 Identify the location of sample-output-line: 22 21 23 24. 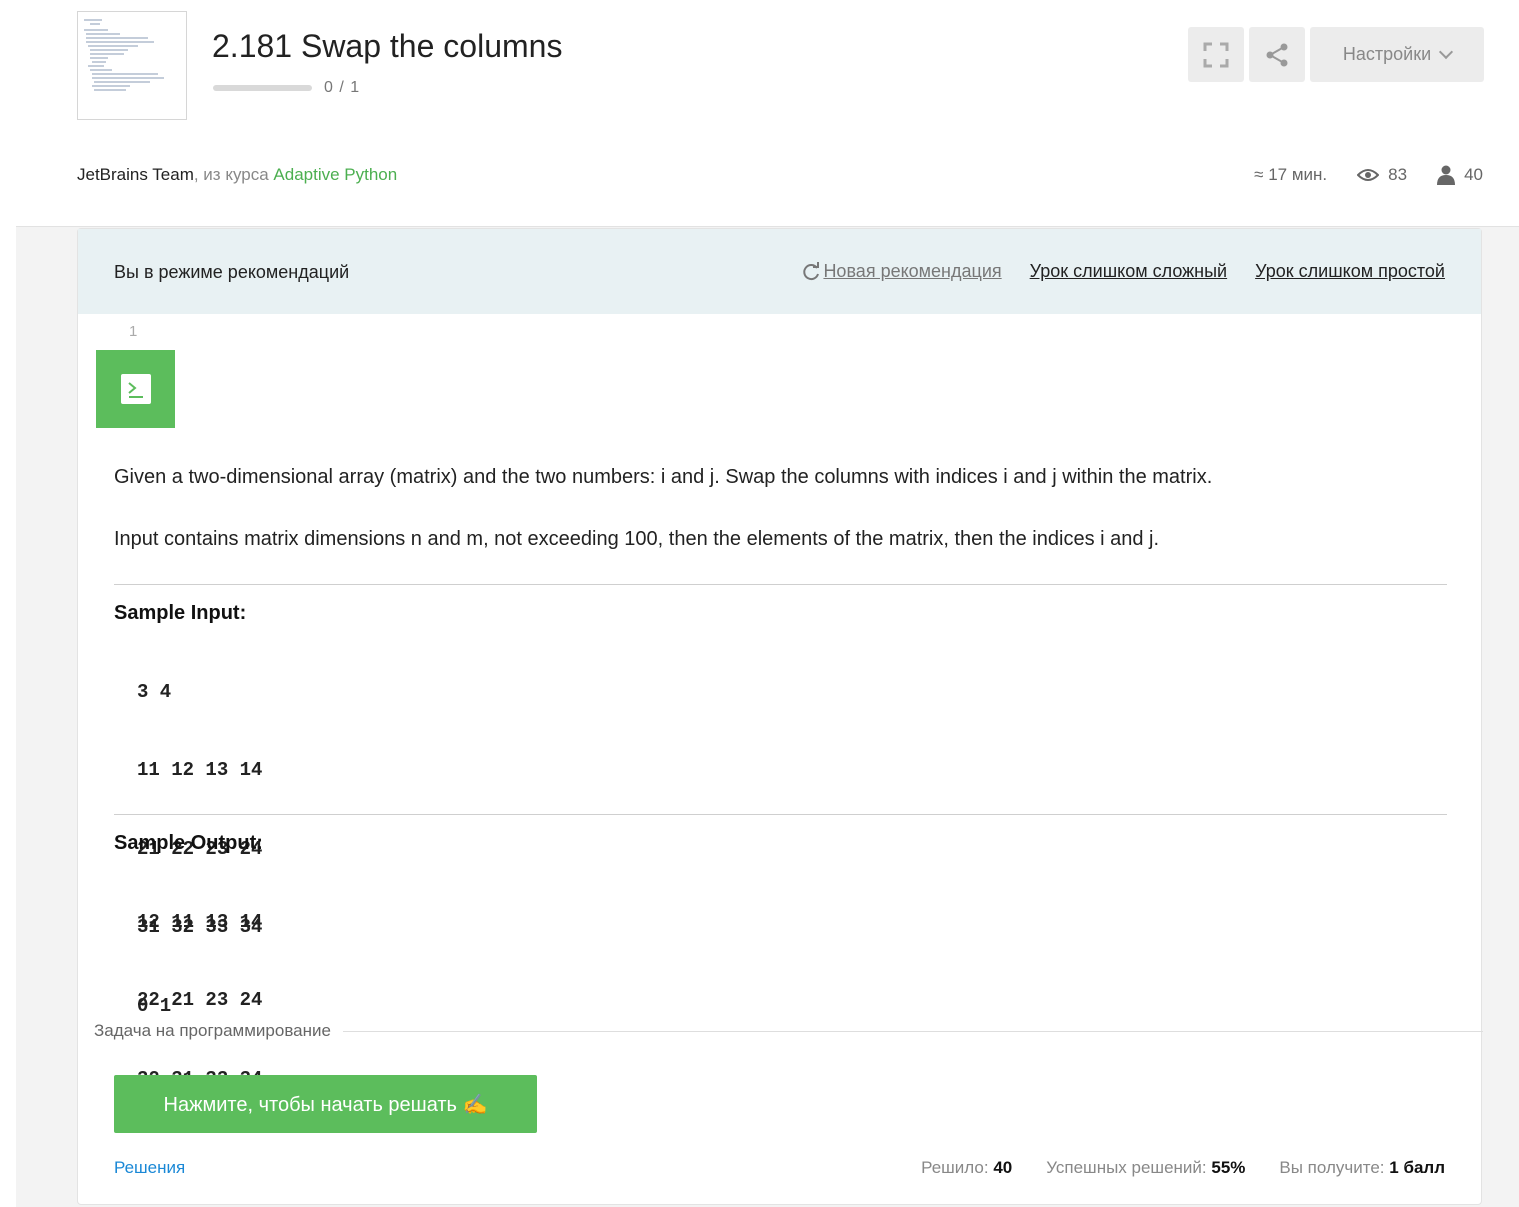
(200, 1000).